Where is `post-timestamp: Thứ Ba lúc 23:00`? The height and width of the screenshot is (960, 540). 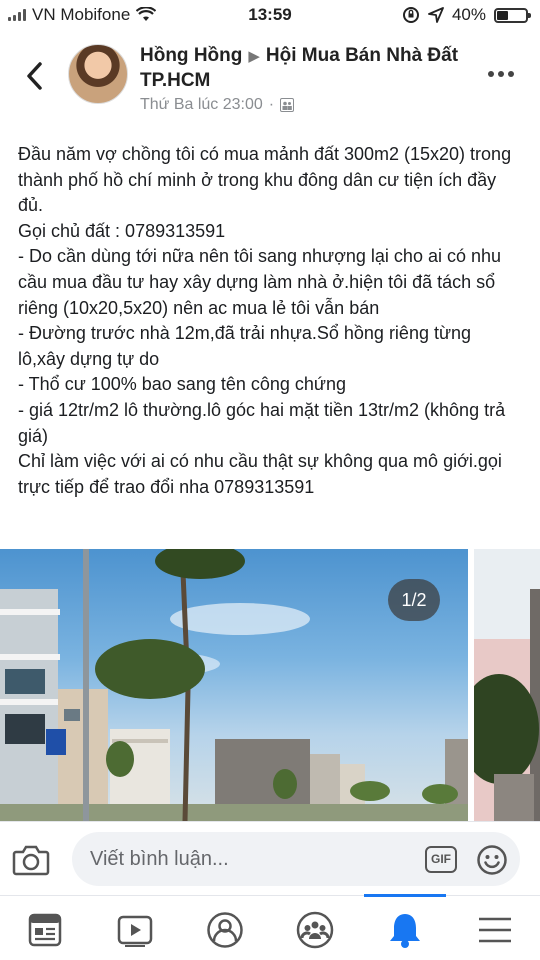 post-timestamp: Thứ Ba lúc 23:00 is located at coordinates (201, 105).